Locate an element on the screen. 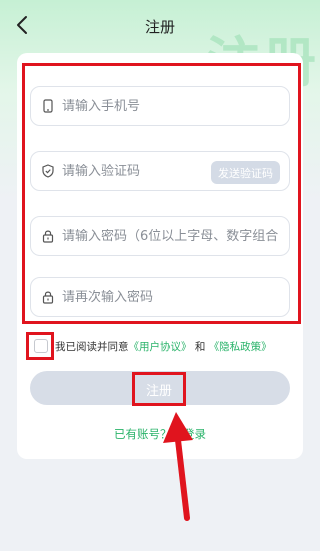 The image size is (320, 551). privacy-policy-link: 《隐私政策》 is located at coordinates (240, 347).